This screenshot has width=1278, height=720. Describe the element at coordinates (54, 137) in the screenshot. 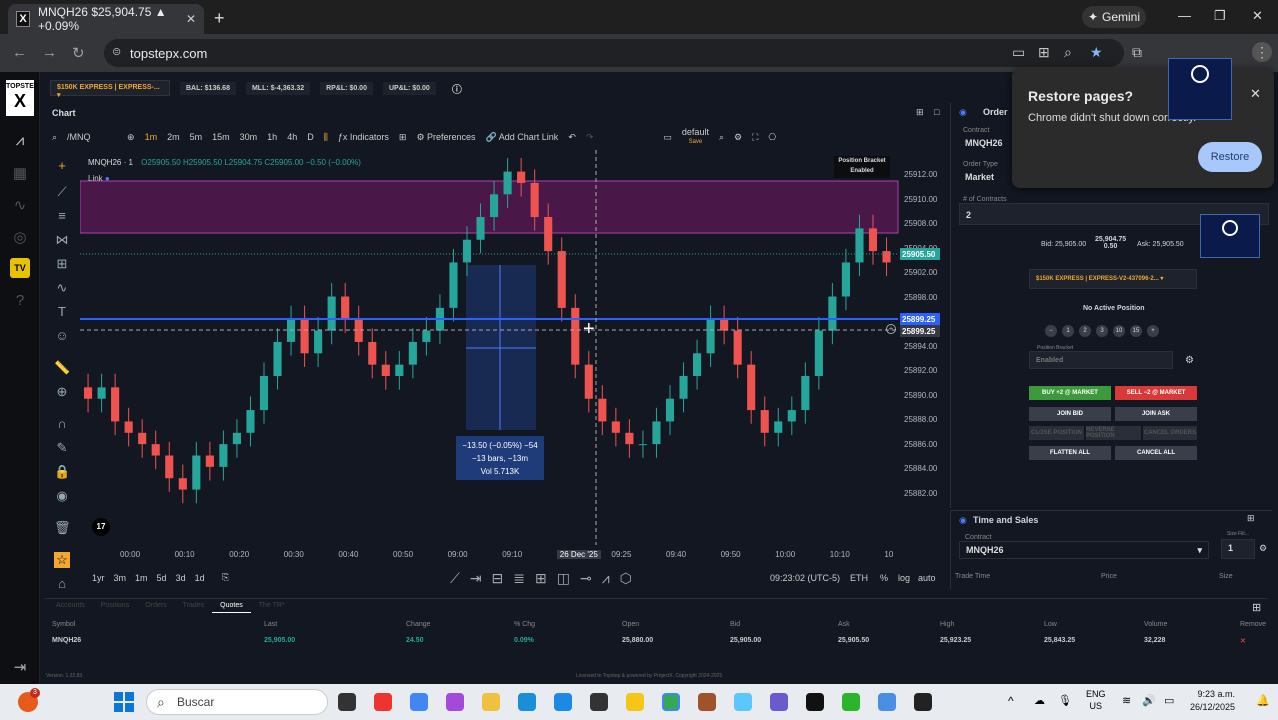

I see `symbol-search-icon: ⌕` at that location.